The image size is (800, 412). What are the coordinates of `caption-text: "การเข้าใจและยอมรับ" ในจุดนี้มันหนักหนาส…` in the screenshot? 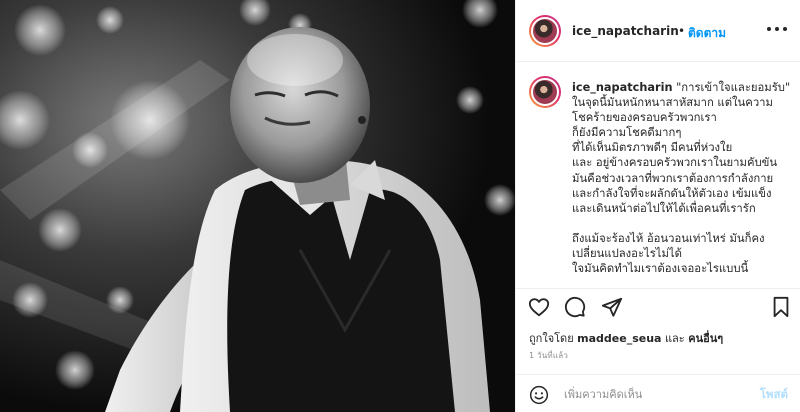 It's located at (681, 178).